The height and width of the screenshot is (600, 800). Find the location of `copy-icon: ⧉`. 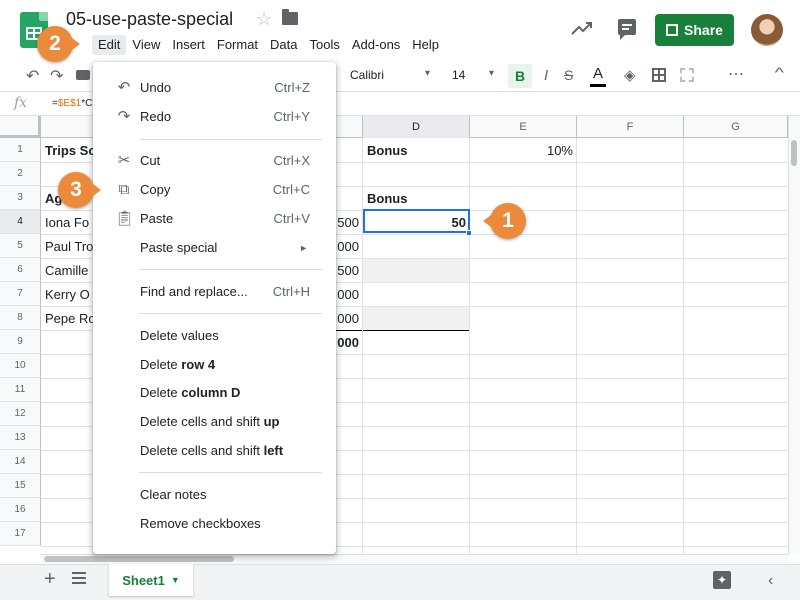

copy-icon: ⧉ is located at coordinates (124, 189).